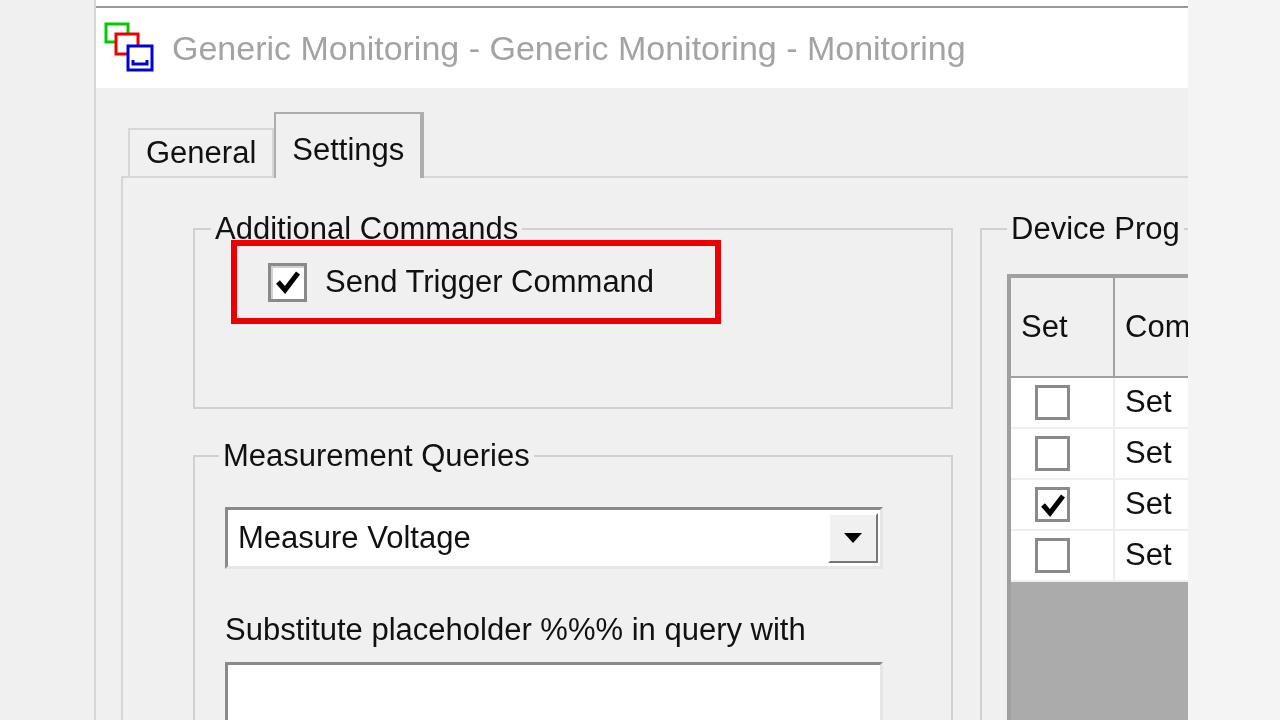 Image resolution: width=1280 pixels, height=720 pixels. What do you see at coordinates (853, 538) in the screenshot?
I see `dropdown-arrow-icon` at bounding box center [853, 538].